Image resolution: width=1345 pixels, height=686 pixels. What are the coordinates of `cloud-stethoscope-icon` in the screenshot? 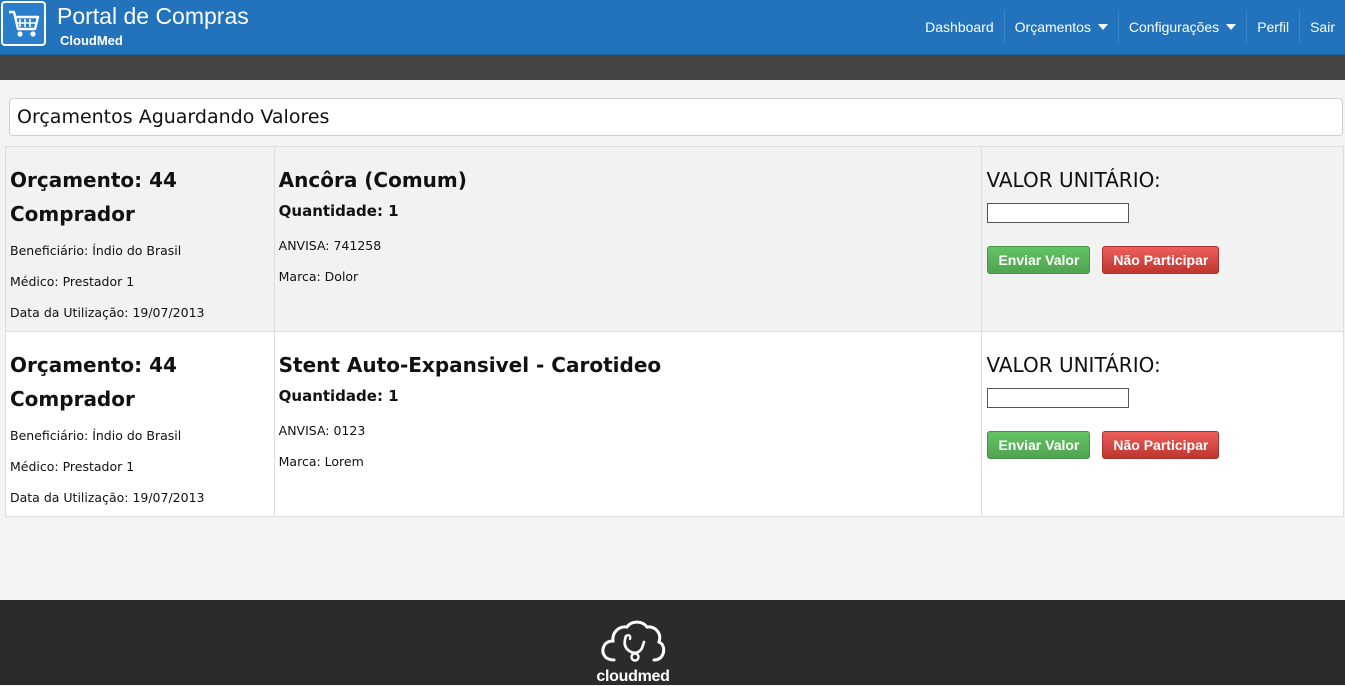 It's located at (633, 641).